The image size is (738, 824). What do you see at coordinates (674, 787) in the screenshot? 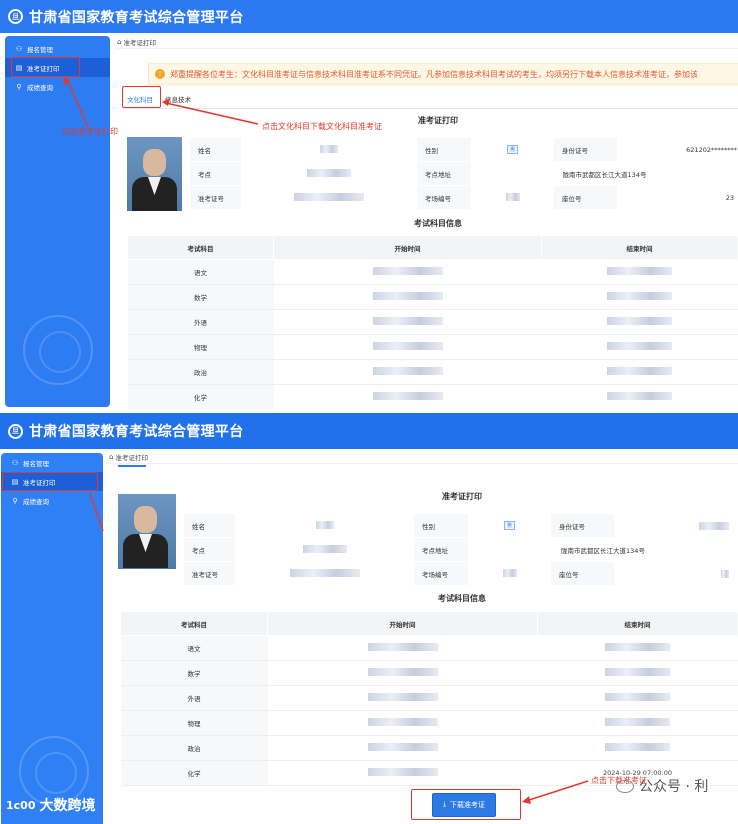
I see `watermark-text: 公众号 · 利` at bounding box center [674, 787].